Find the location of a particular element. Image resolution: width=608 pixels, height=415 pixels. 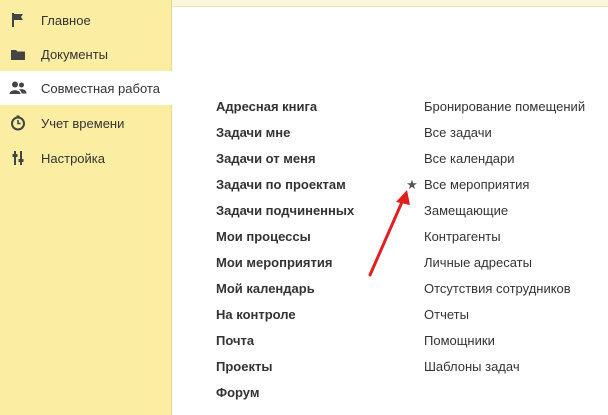

clock-icon is located at coordinates (18, 123).